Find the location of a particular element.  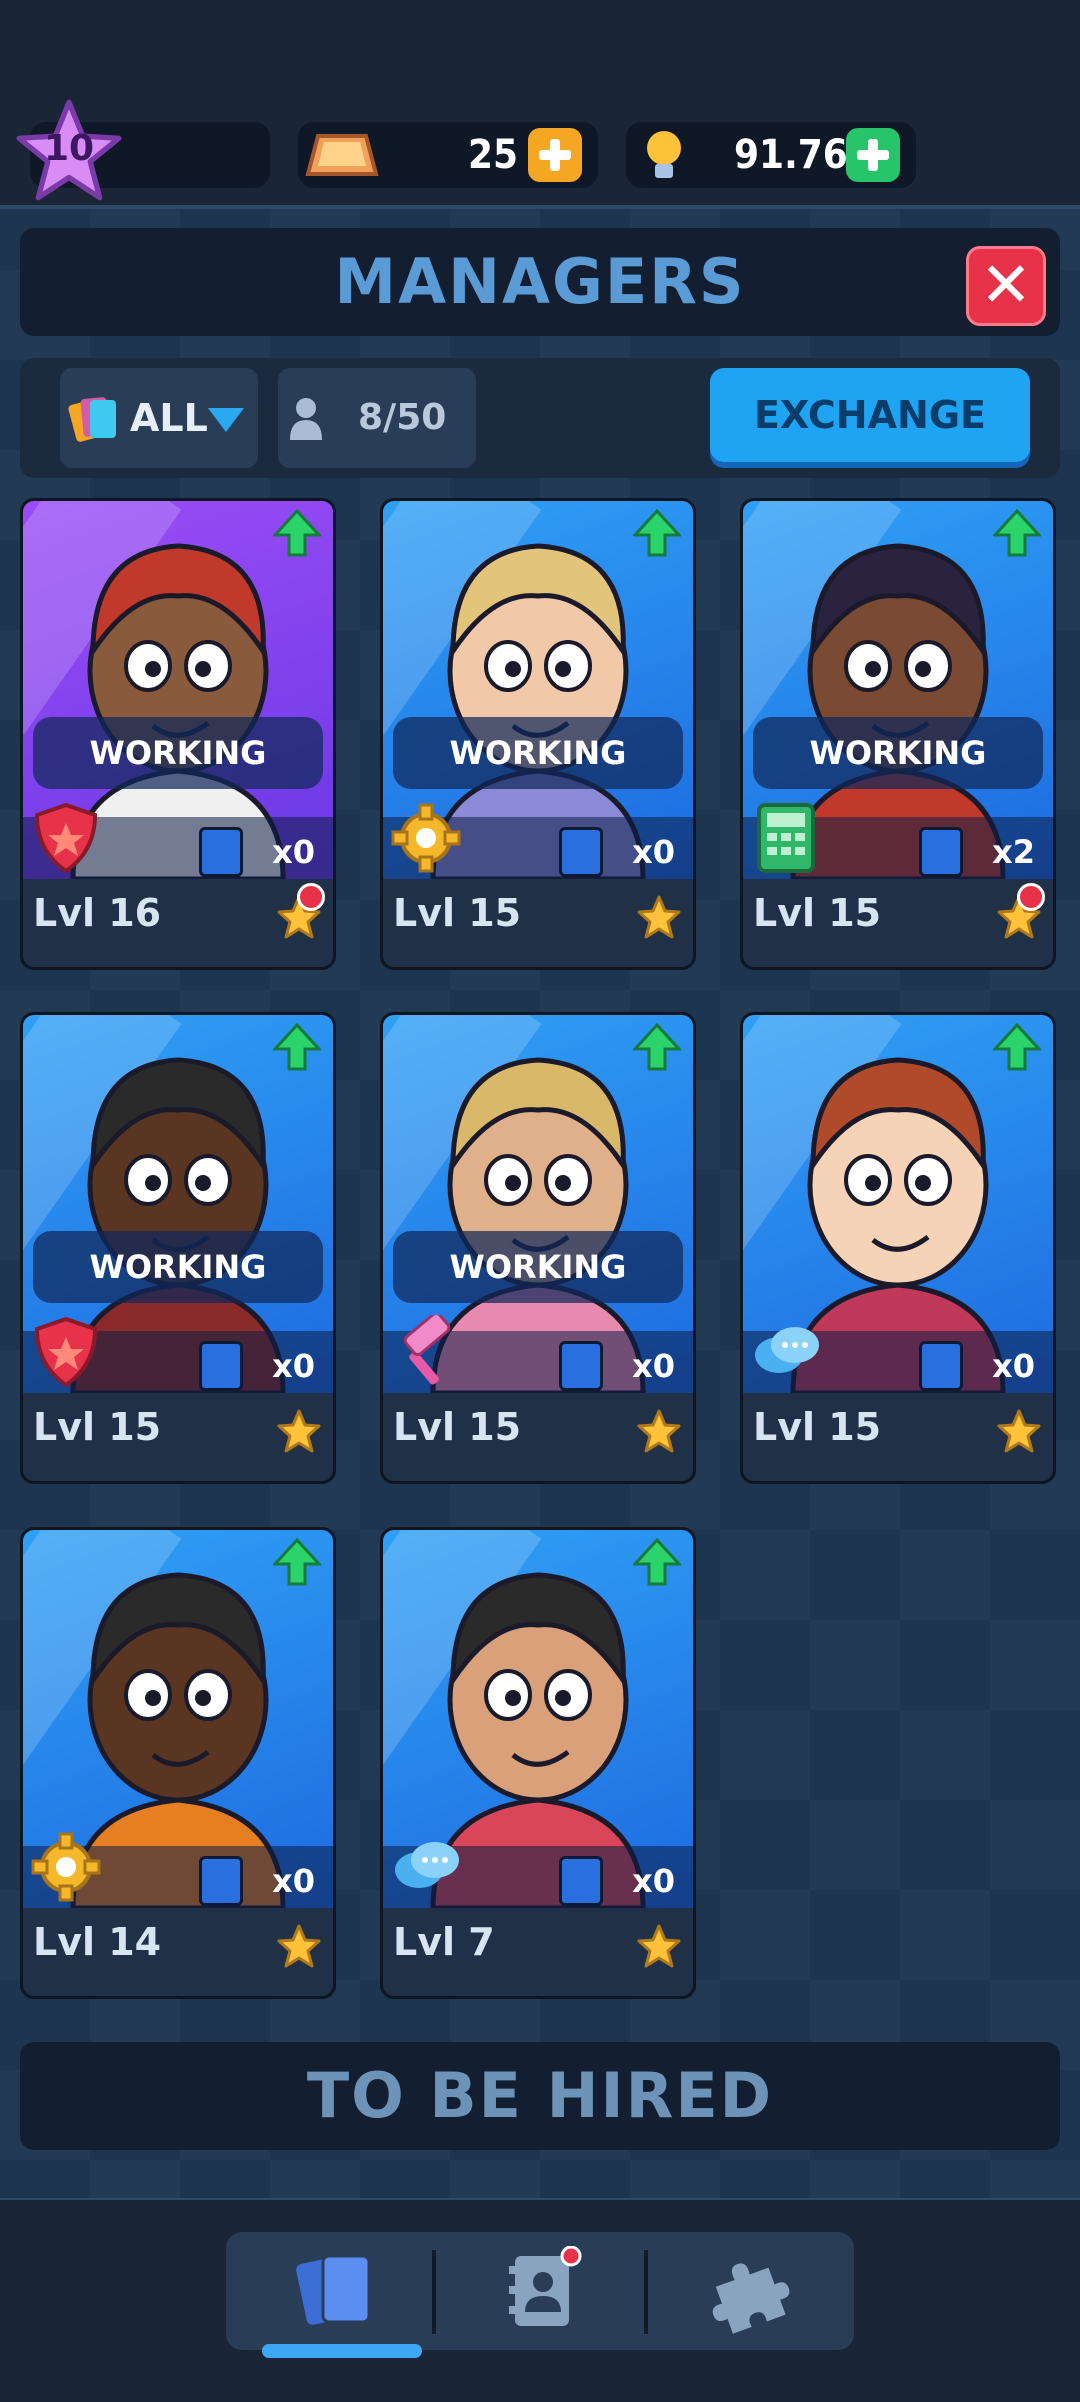

player-level: 10 is located at coordinates (69, 148).